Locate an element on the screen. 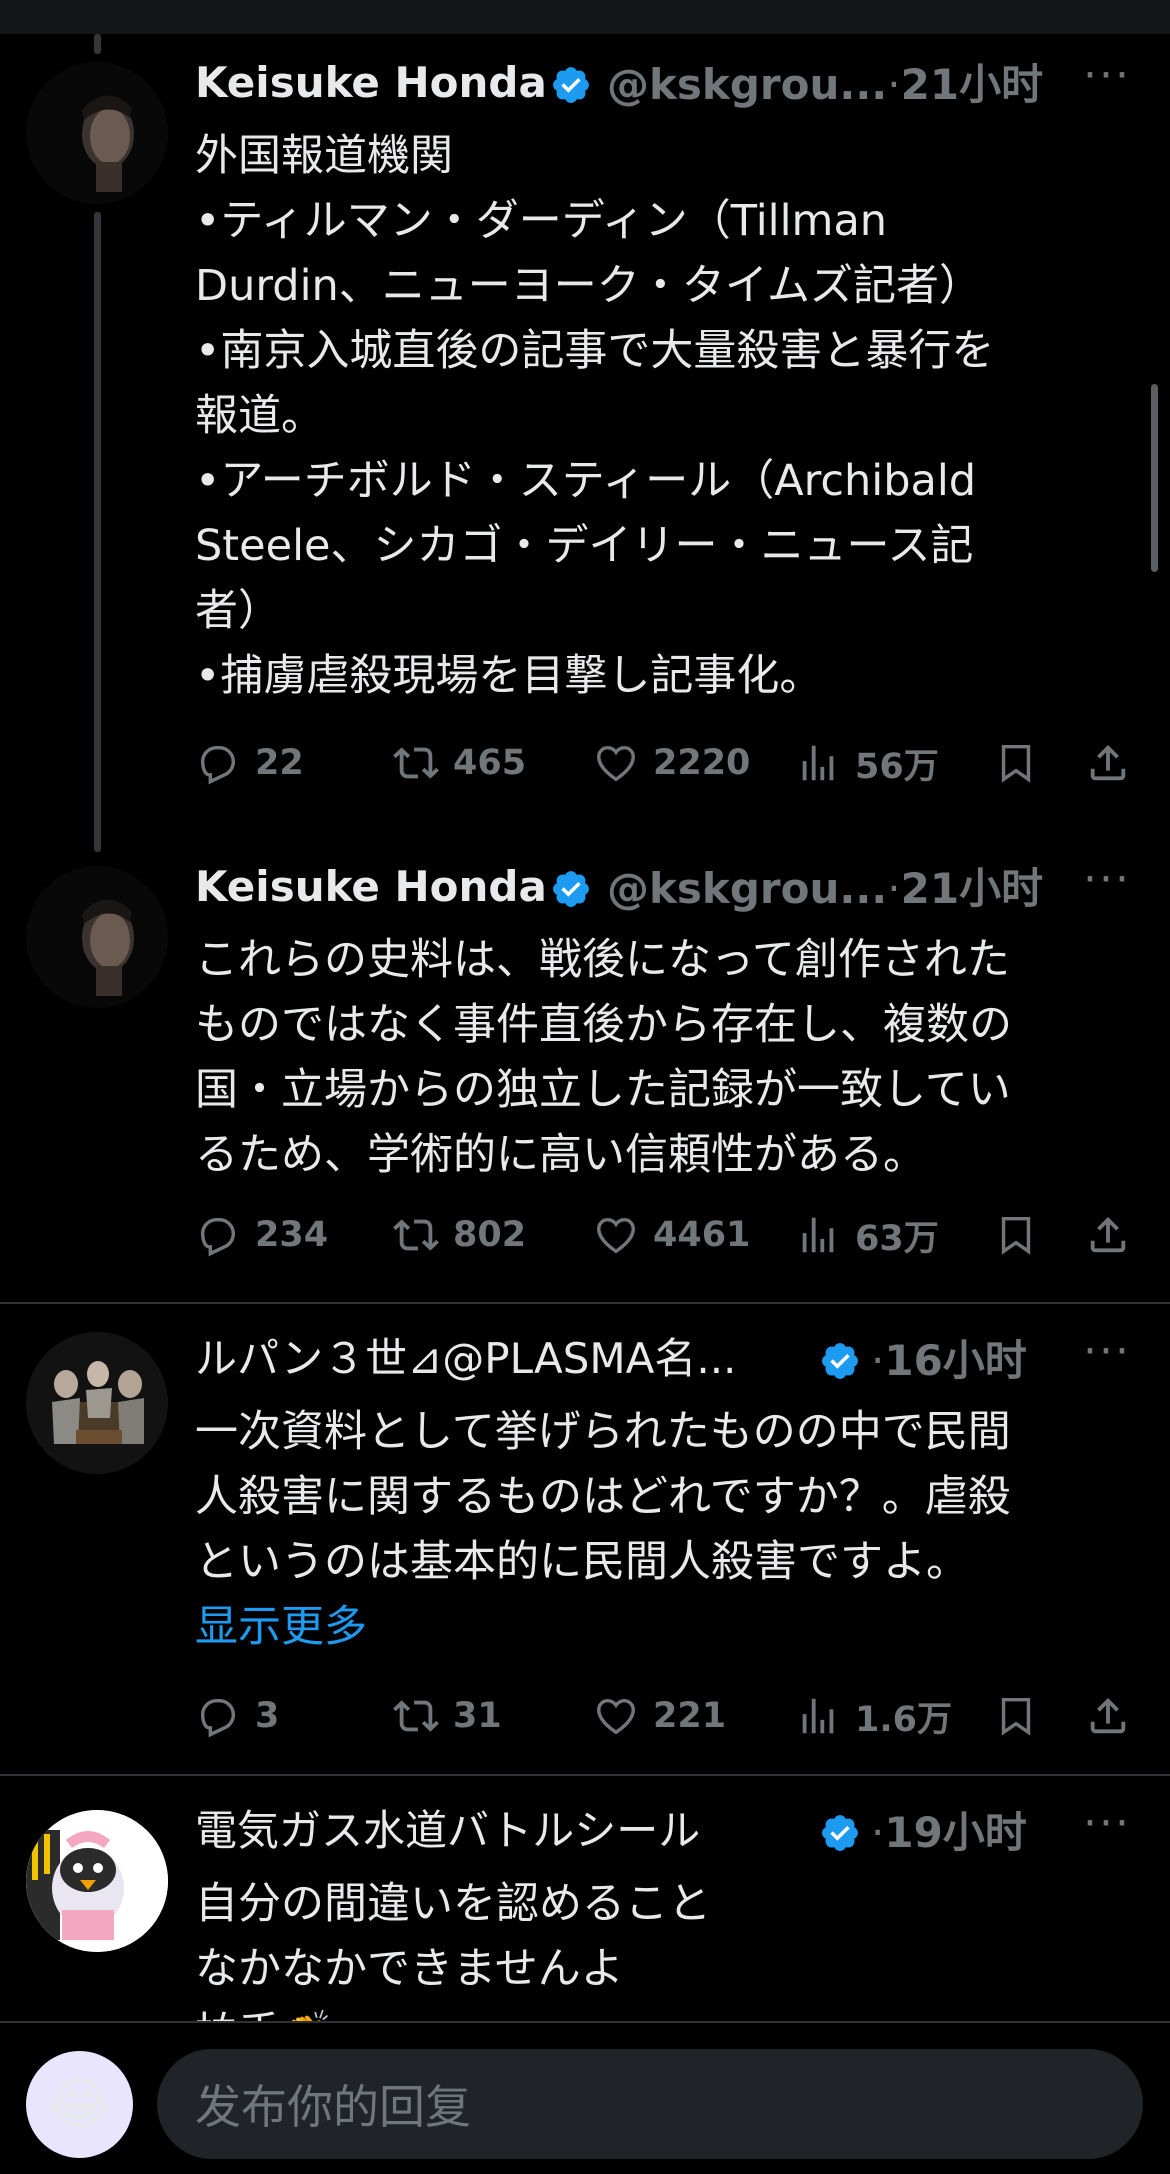 Image resolution: width=1170 pixels, height=2174 pixels. retweet-button: 465 is located at coordinates (459, 763).